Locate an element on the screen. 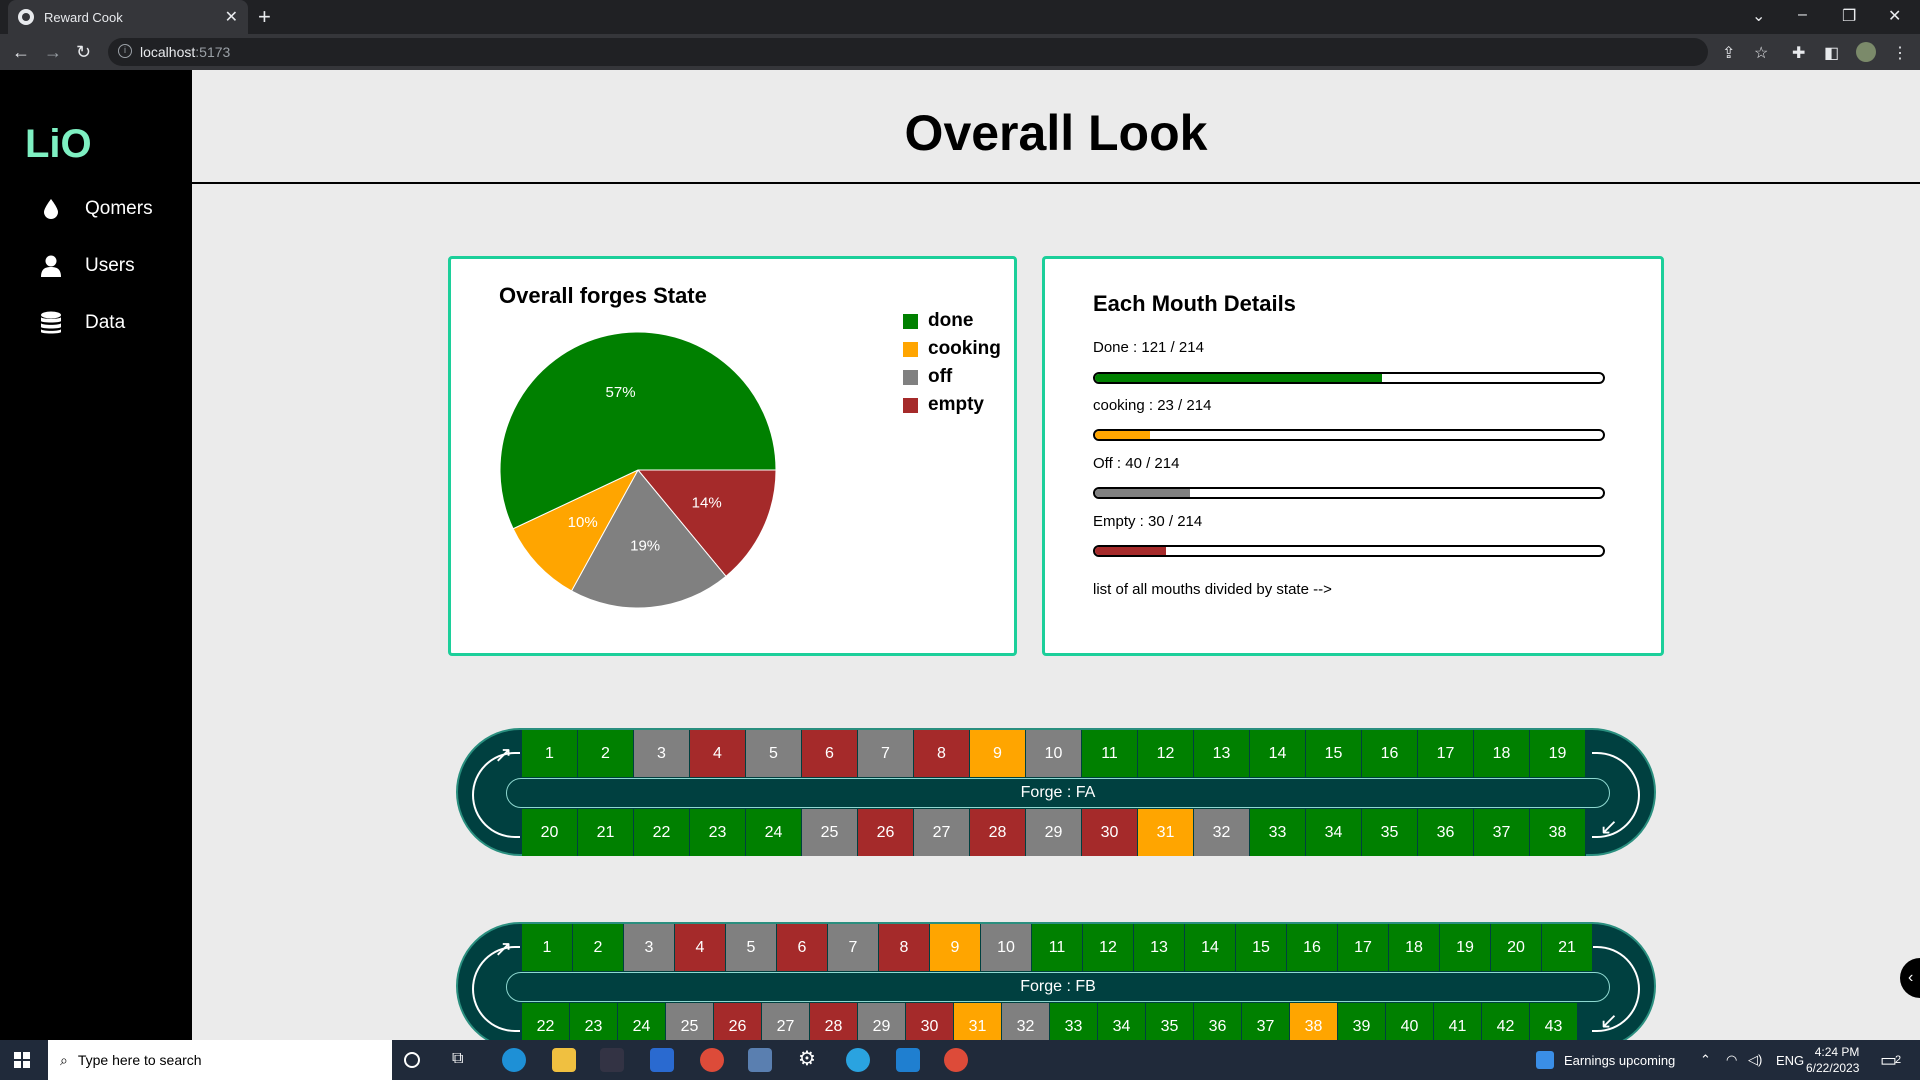 The width and height of the screenshot is (1920, 1080). mouth-cell-done: 24 is located at coordinates (774, 832).